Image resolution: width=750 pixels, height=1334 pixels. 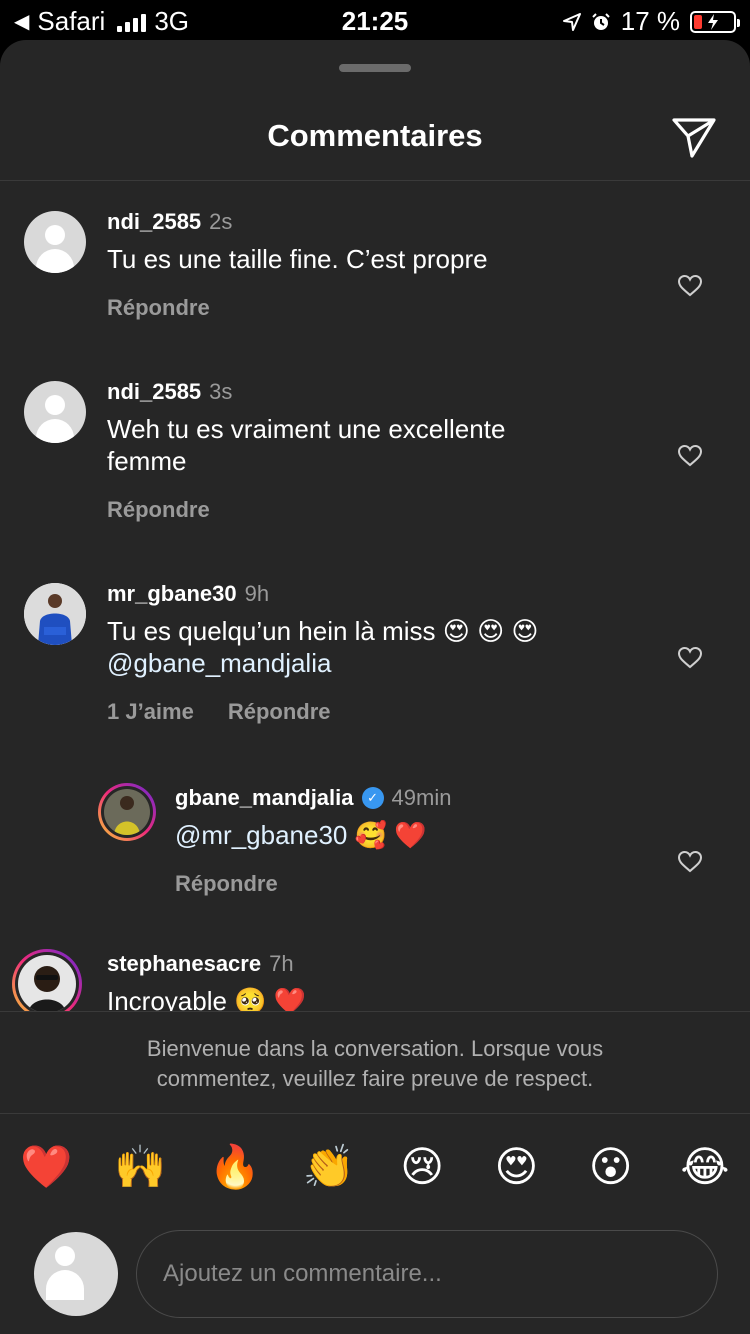 What do you see at coordinates (221, 221) in the screenshot?
I see `comment-time: 2s` at bounding box center [221, 221].